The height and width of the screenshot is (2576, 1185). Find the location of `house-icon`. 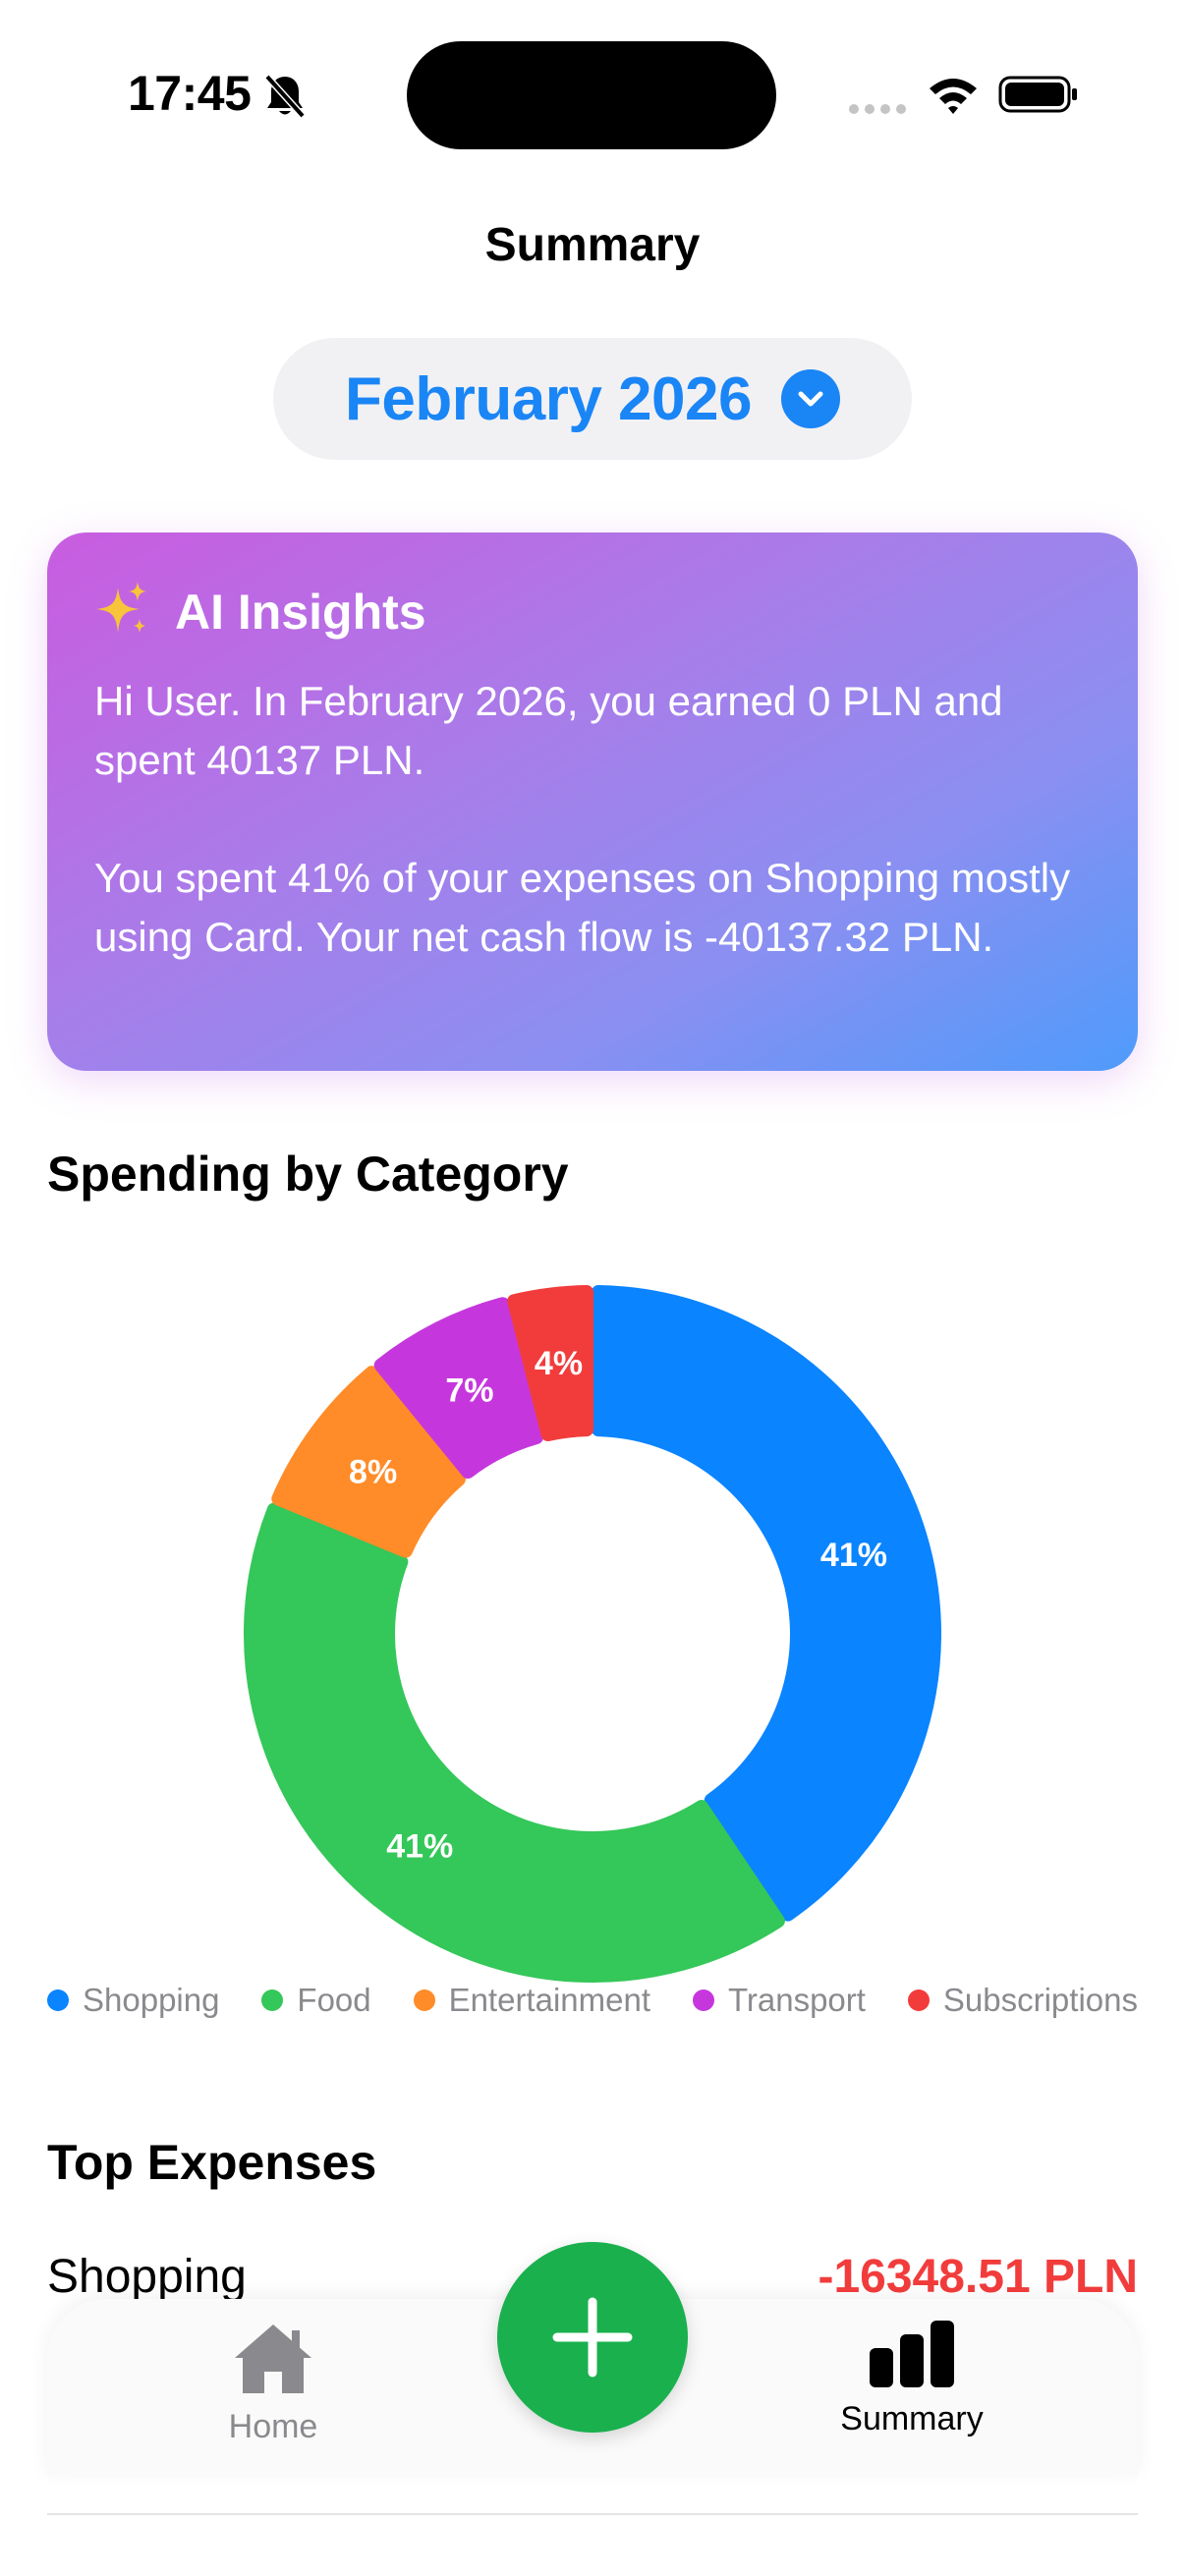

house-icon is located at coordinates (273, 2358).